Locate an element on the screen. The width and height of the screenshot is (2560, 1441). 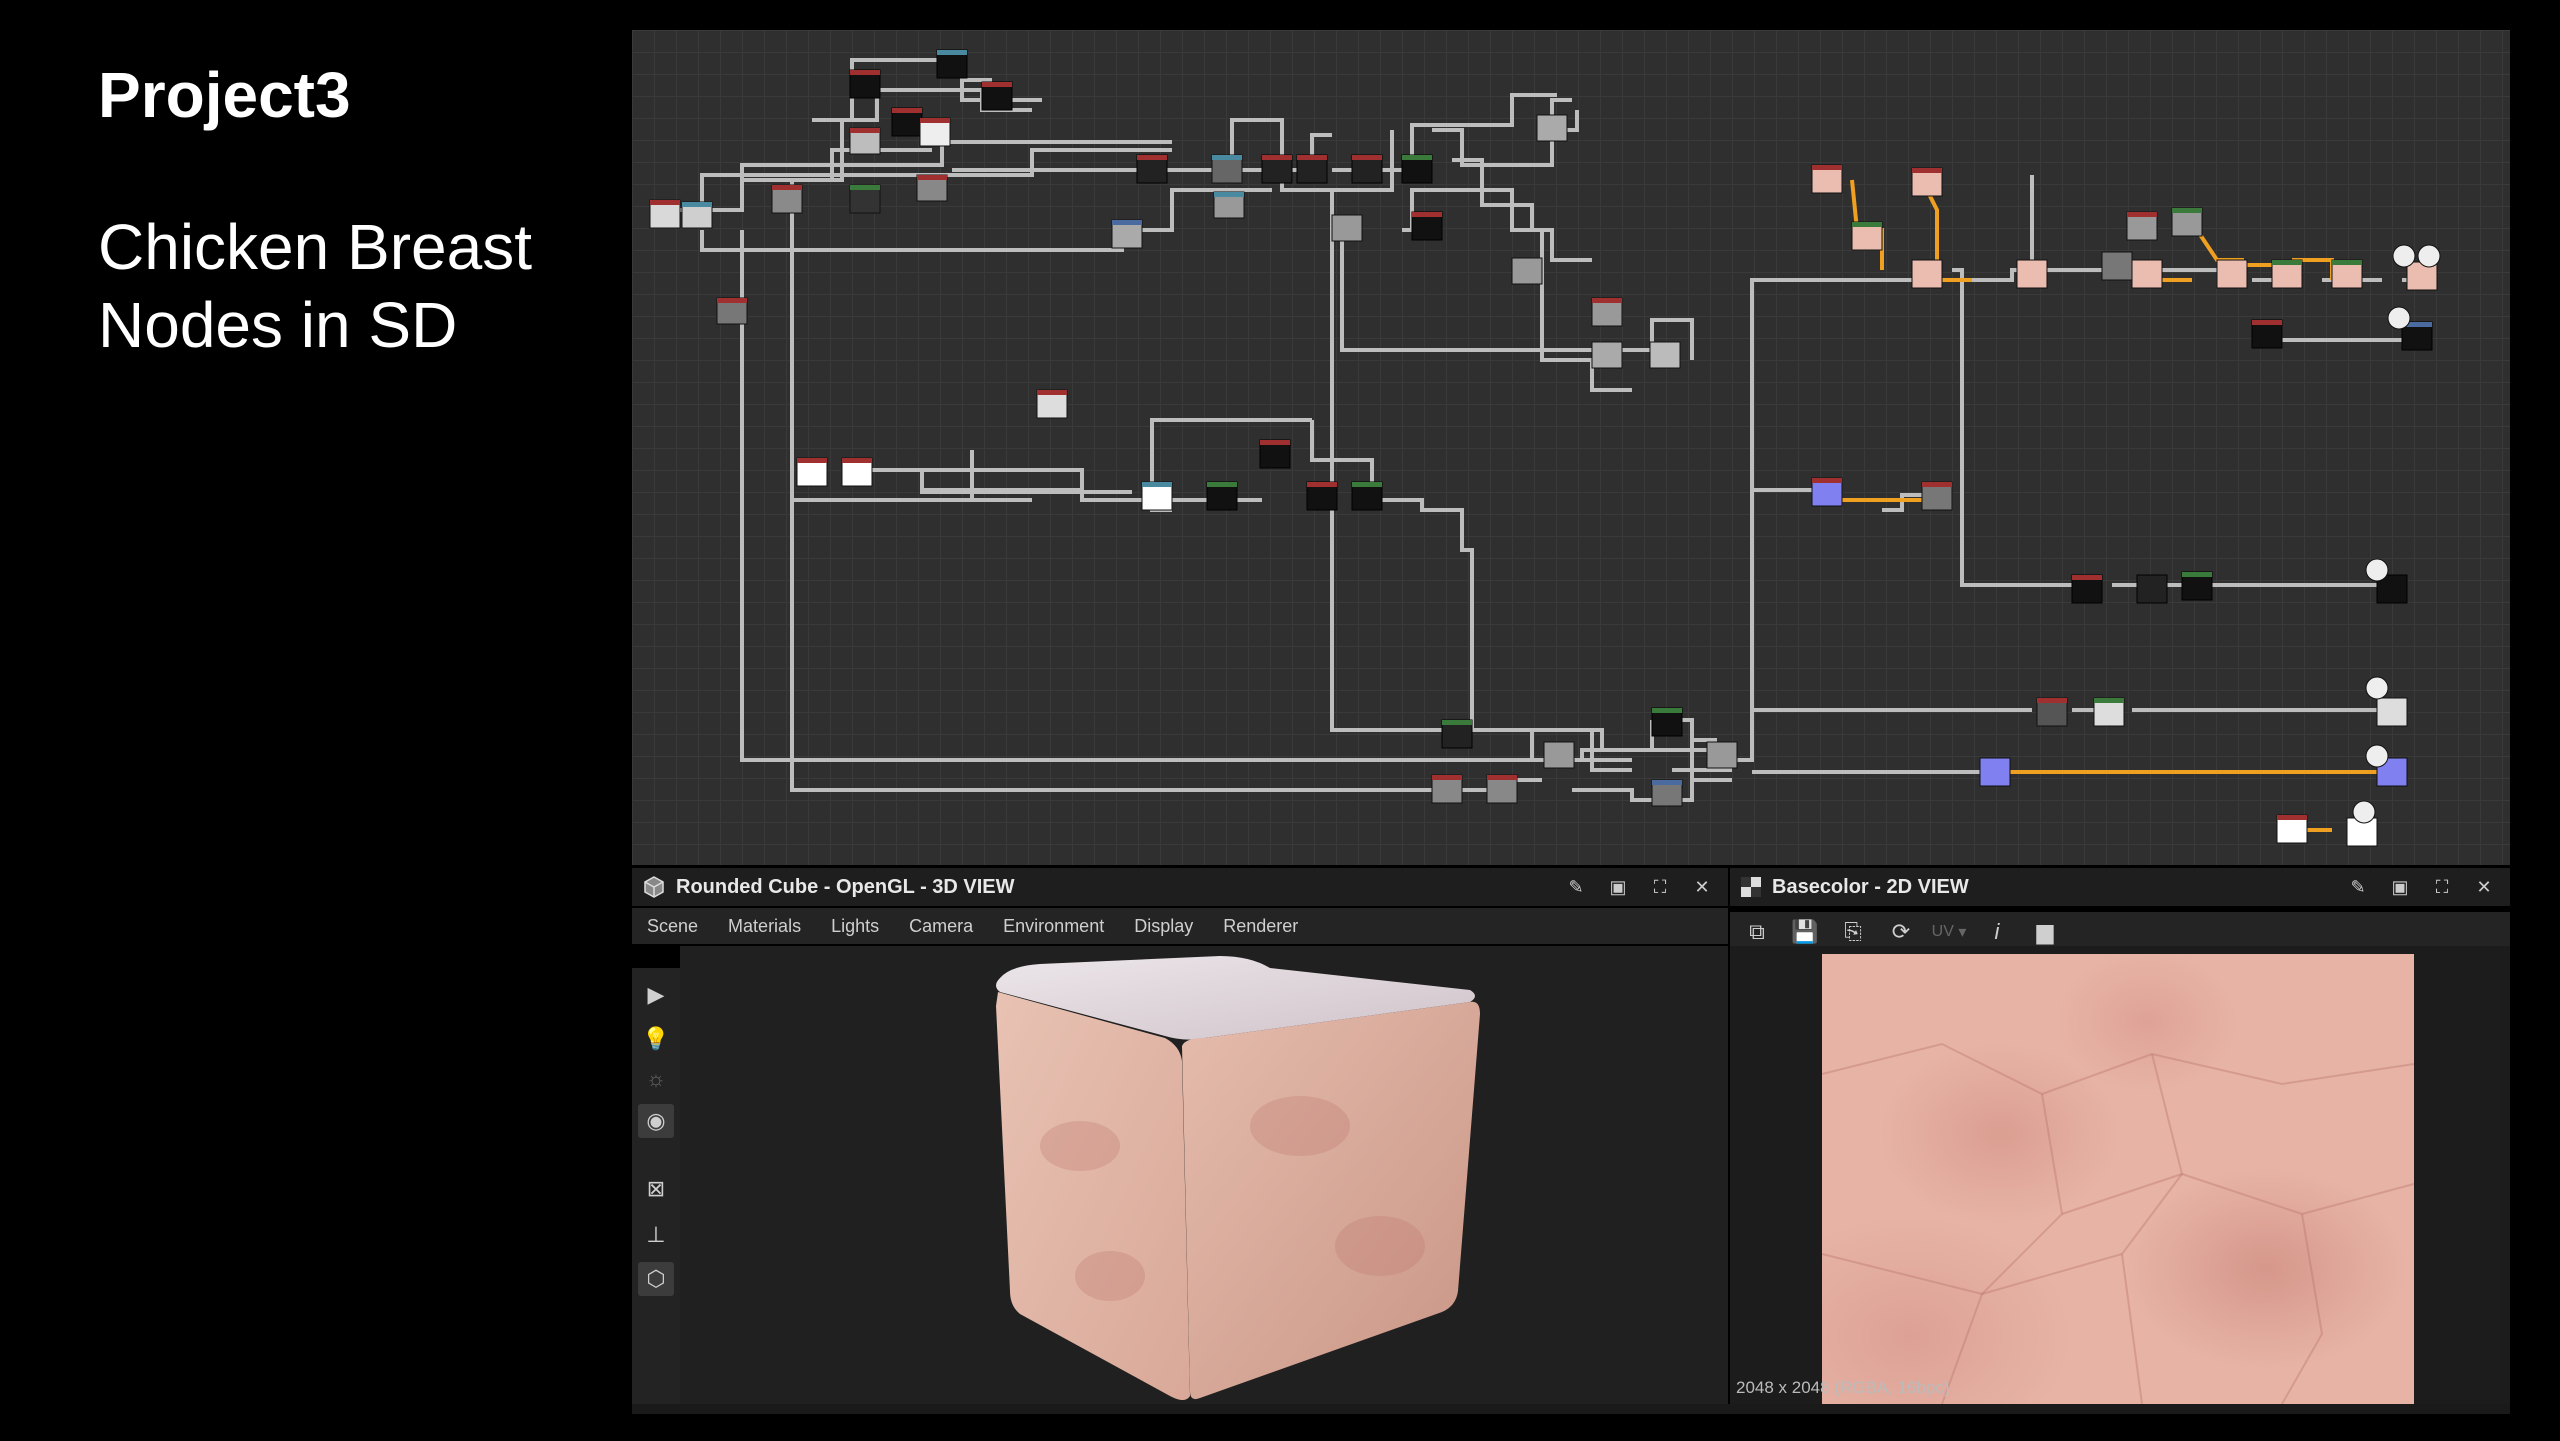
camera-icon: ▶ is located at coordinates (656, 995).